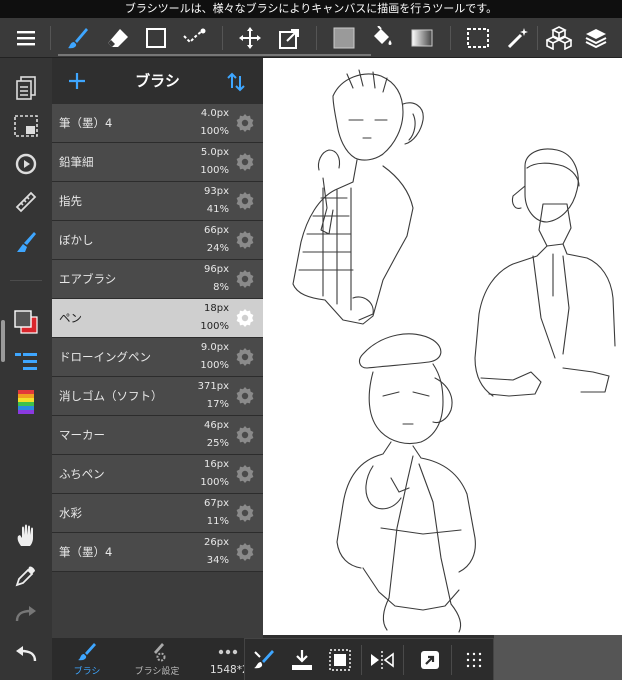 The width and height of the screenshot is (622, 680). Describe the element at coordinates (216, 464) in the screenshot. I see `brush-size: 16px` at that location.